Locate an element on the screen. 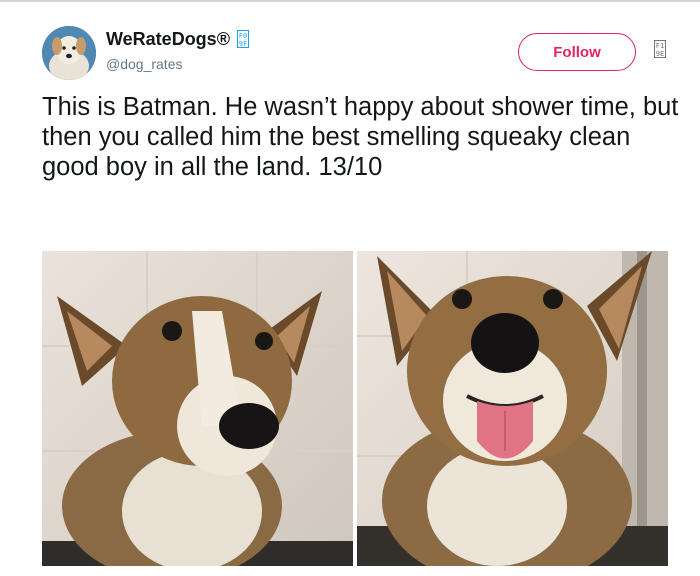  user-name-row: WeRateDogs® F0 9F is located at coordinates (177, 39).